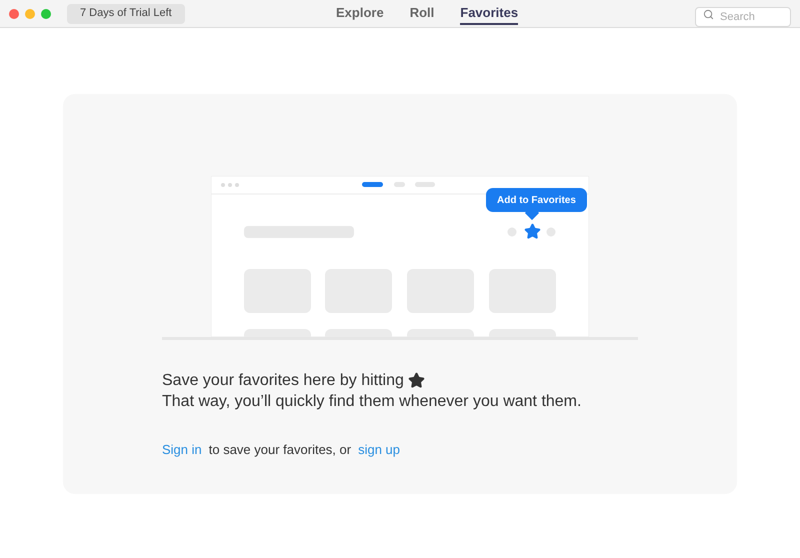  What do you see at coordinates (14, 13) in the screenshot?
I see `close-icon` at bounding box center [14, 13].